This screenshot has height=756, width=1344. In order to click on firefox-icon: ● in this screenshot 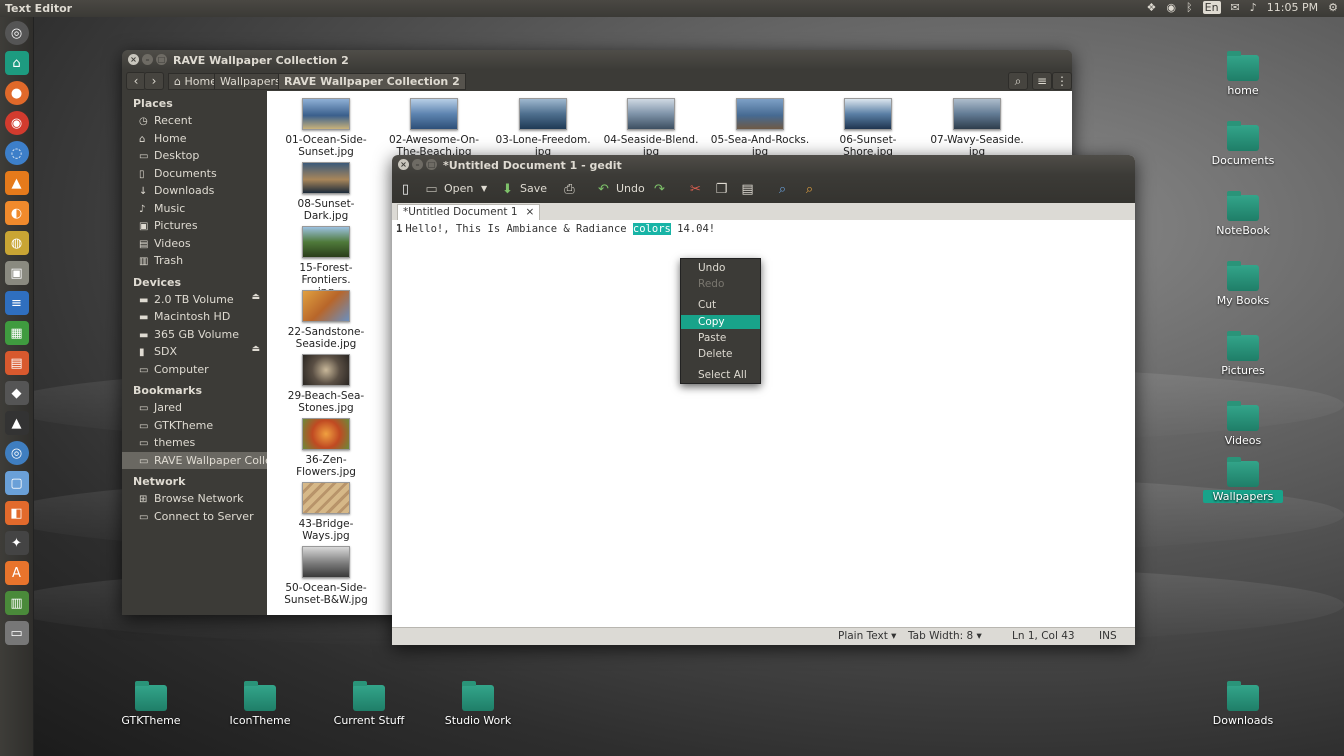, I will do `click(16, 93)`.